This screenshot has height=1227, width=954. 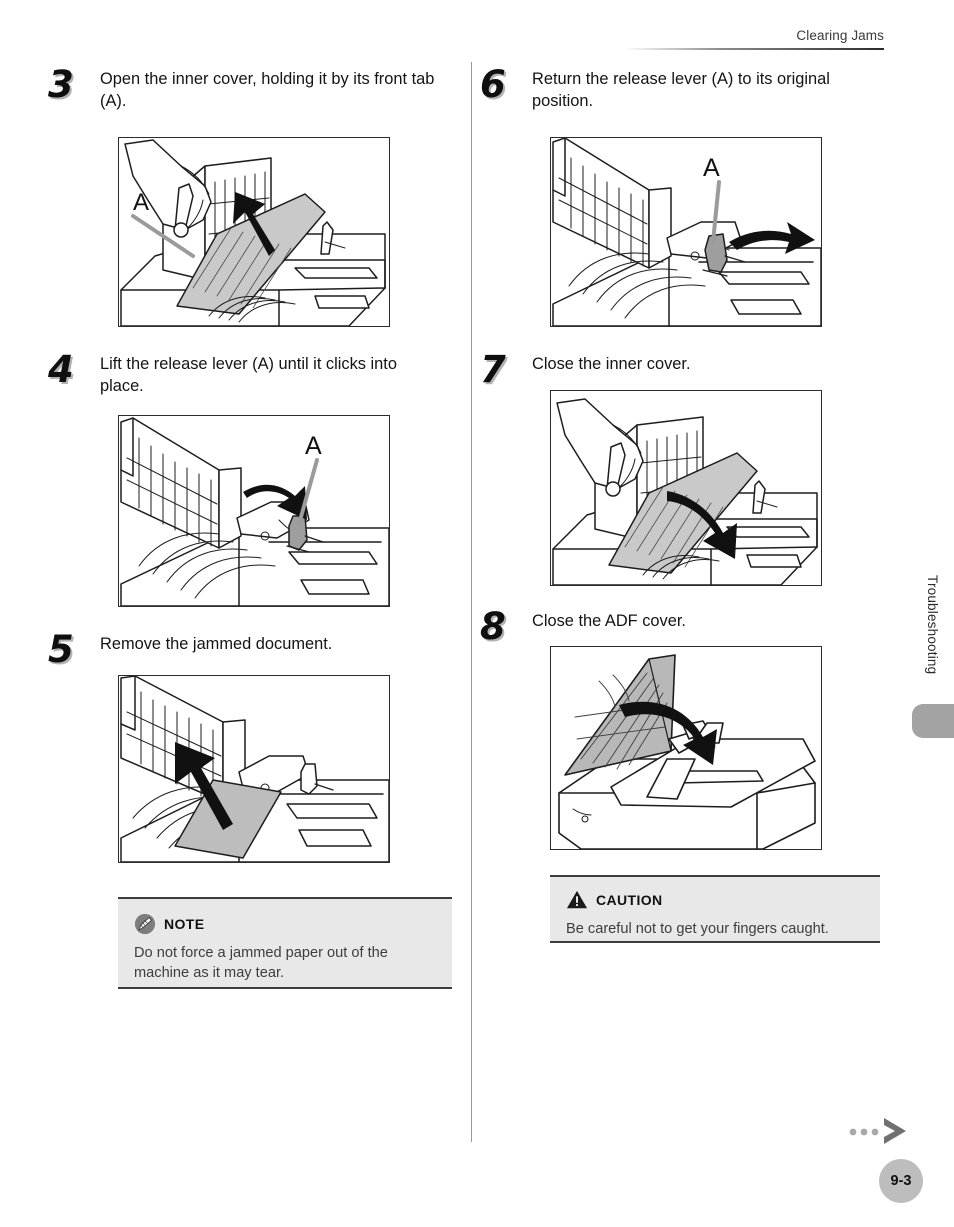 What do you see at coordinates (493, 369) in the screenshot?
I see `step-7-number: 7` at bounding box center [493, 369].